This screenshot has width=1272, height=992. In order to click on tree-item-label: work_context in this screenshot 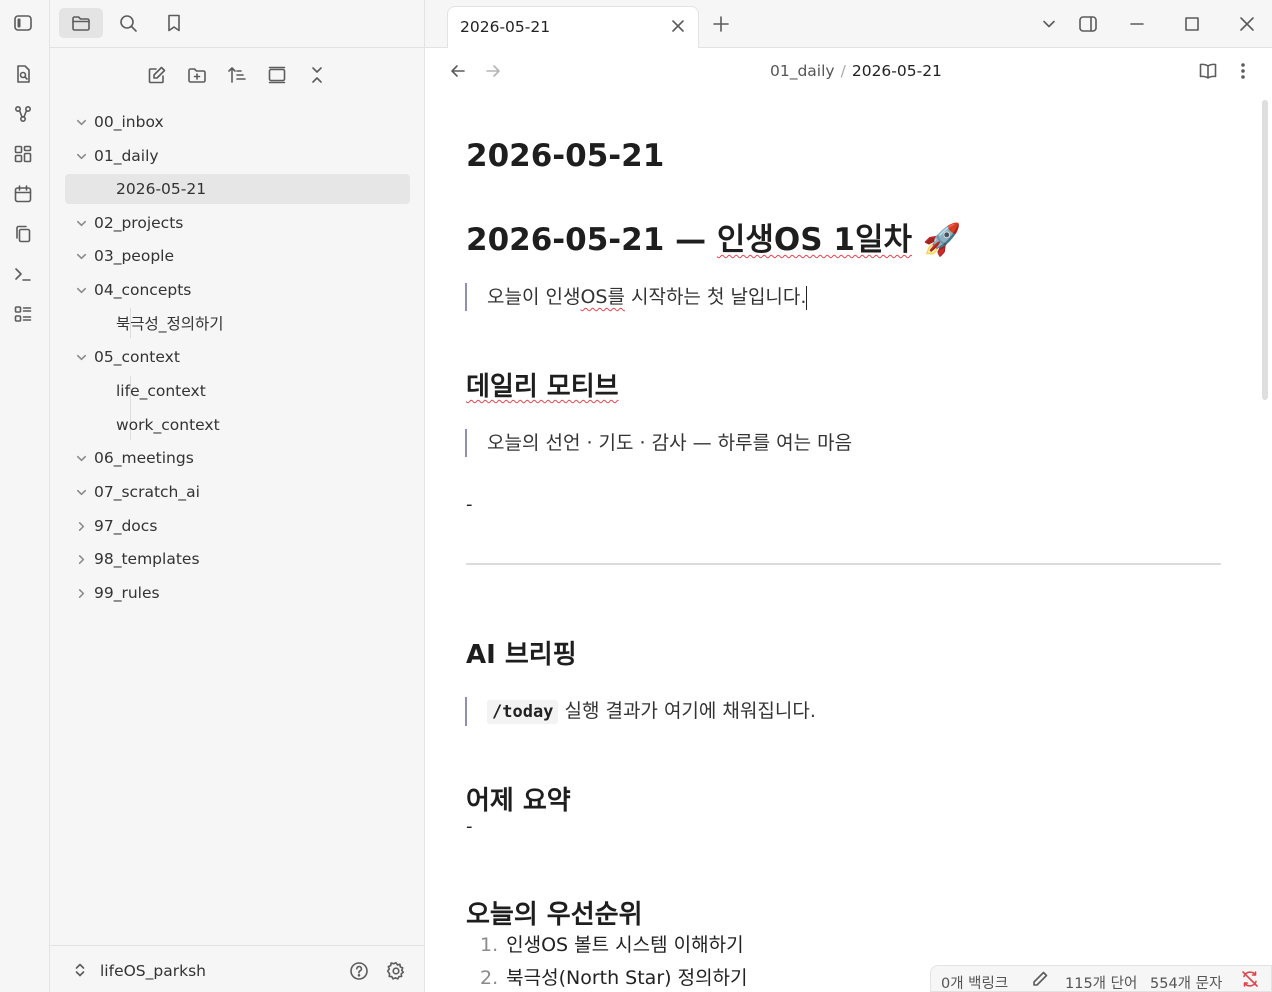, I will do `click(168, 425)`.